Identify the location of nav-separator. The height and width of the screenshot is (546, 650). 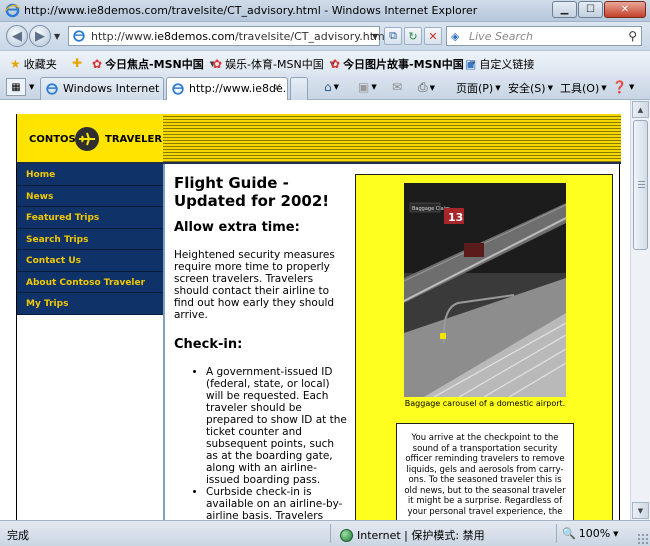
(164, 342).